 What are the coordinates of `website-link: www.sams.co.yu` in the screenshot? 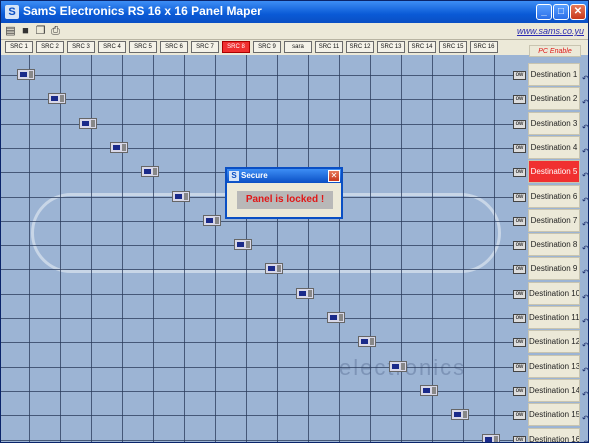 It's located at (550, 31).